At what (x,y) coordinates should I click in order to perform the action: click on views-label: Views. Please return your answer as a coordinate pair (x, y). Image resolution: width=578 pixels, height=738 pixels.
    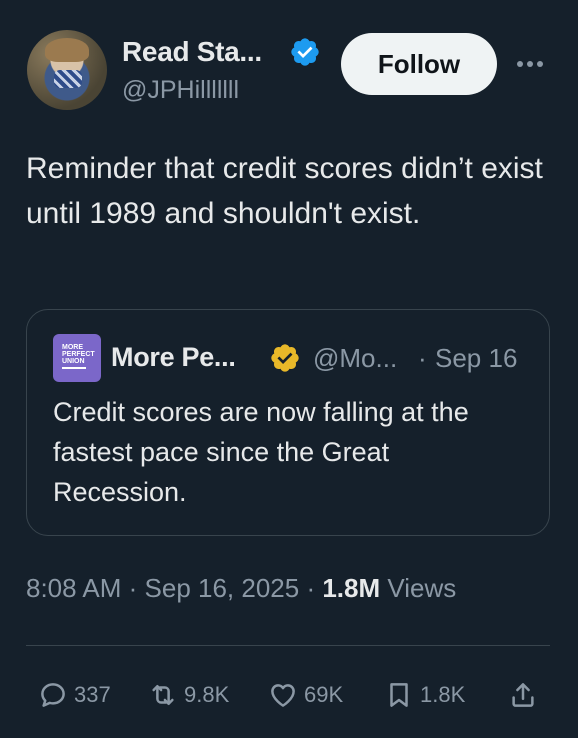
    Looking at the image, I should click on (418, 588).